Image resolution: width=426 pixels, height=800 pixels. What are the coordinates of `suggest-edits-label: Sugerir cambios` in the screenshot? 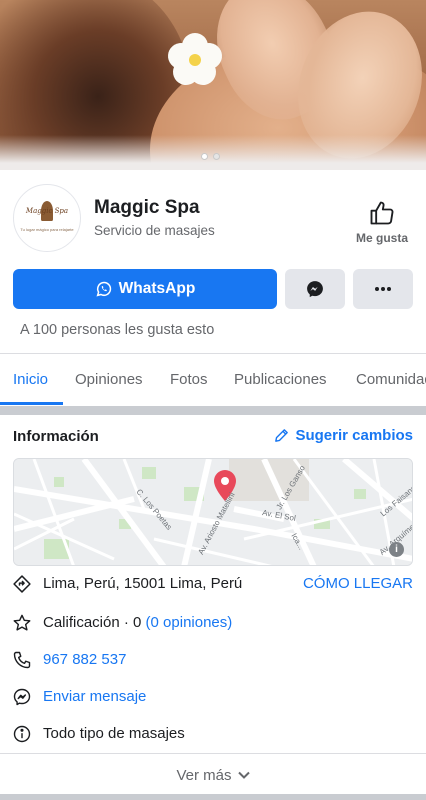 It's located at (354, 435).